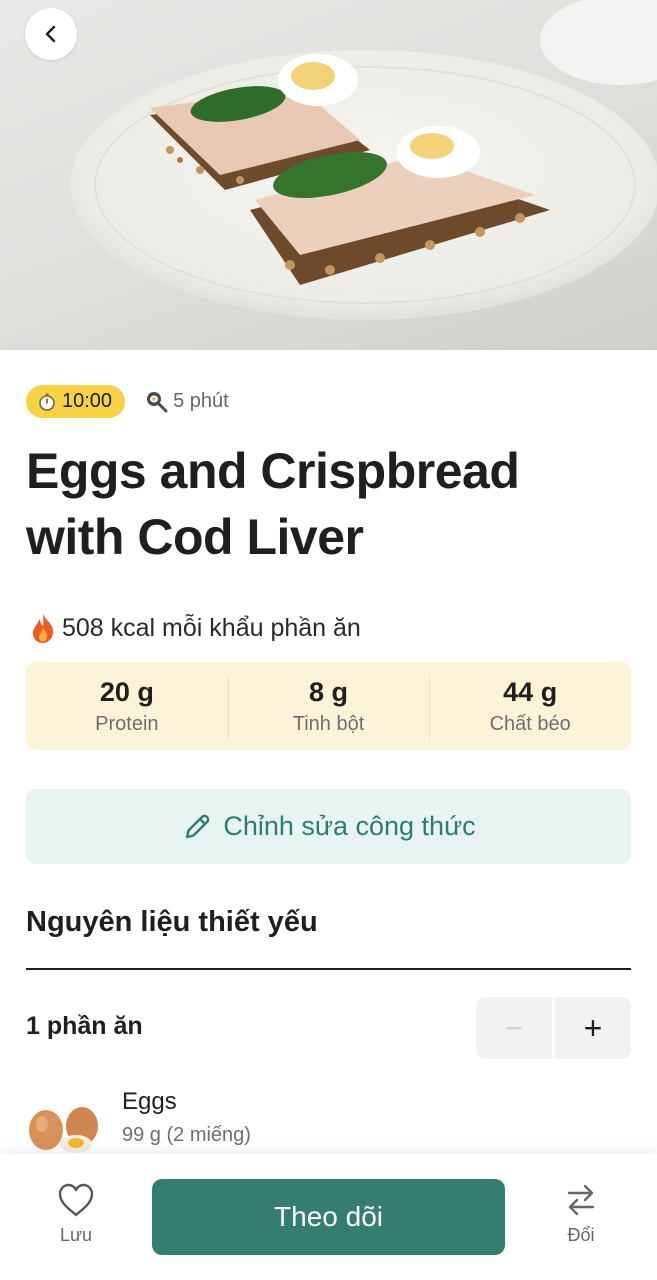  Describe the element at coordinates (172, 922) in the screenshot. I see `ingredients-title: Nguyên liệu thiết yếu` at that location.